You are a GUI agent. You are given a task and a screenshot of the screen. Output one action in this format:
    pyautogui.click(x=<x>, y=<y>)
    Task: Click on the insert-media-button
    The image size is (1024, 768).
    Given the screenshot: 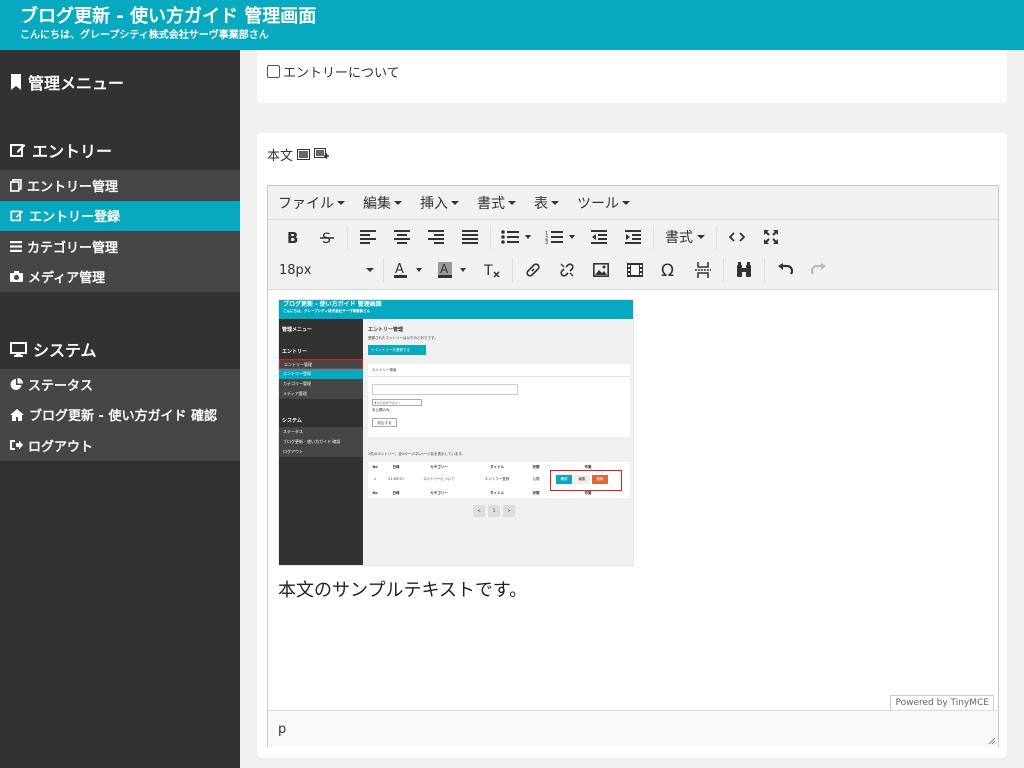 What is the action you would take?
    pyautogui.click(x=635, y=270)
    